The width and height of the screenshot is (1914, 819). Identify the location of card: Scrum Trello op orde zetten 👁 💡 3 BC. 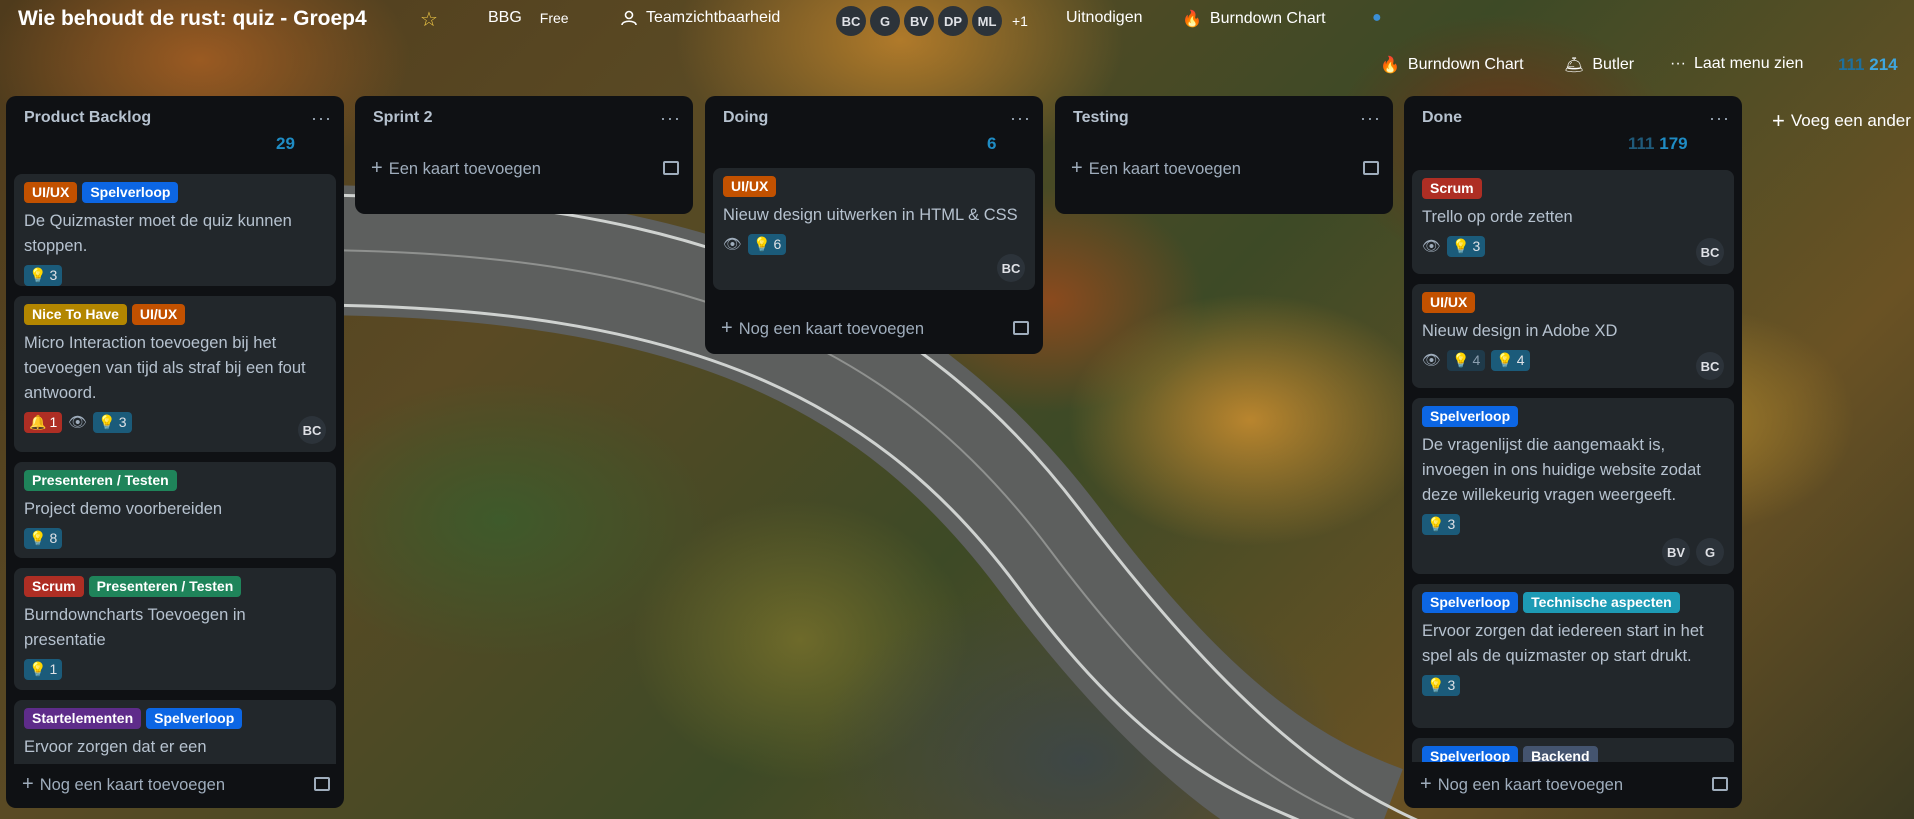
(1573, 222).